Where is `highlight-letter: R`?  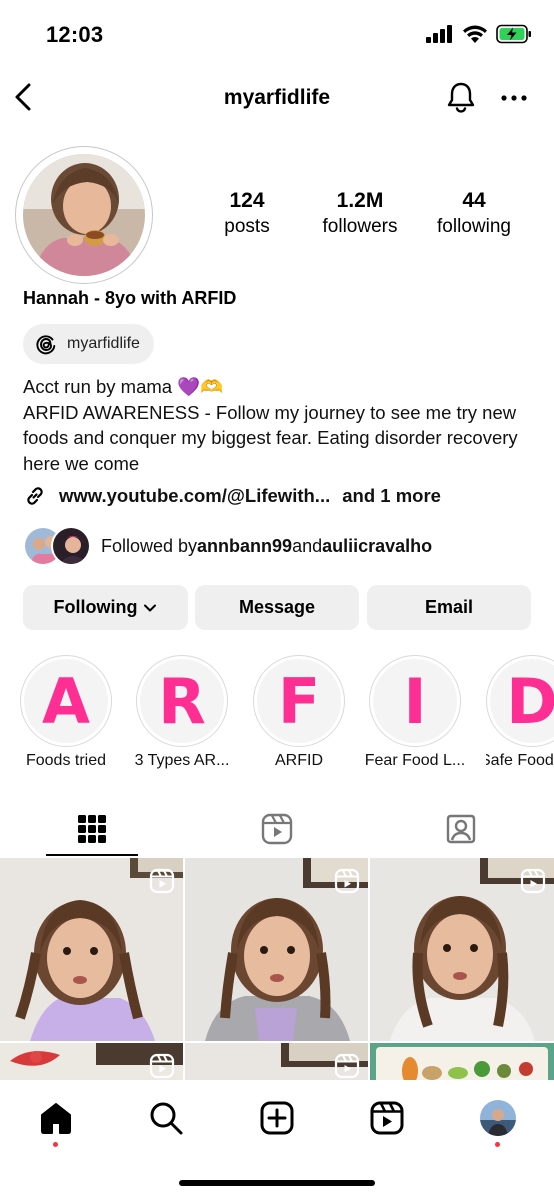
highlight-letter: R is located at coordinates (182, 701).